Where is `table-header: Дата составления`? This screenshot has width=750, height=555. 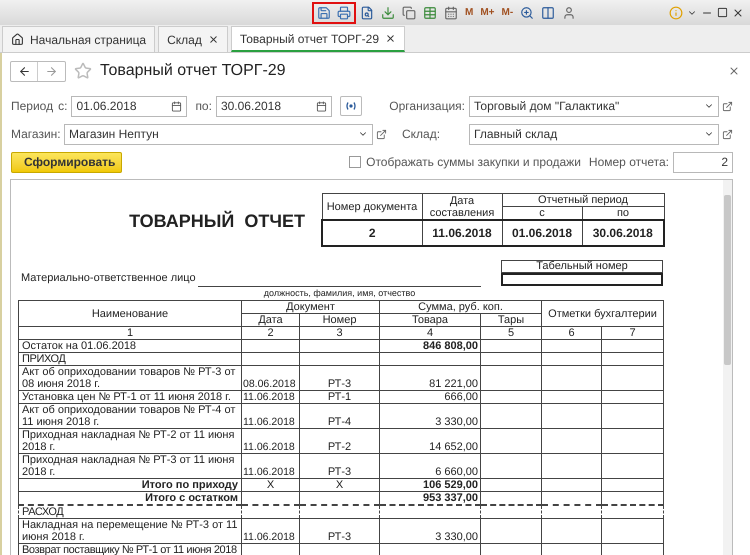
table-header: Дата составления is located at coordinates (462, 207).